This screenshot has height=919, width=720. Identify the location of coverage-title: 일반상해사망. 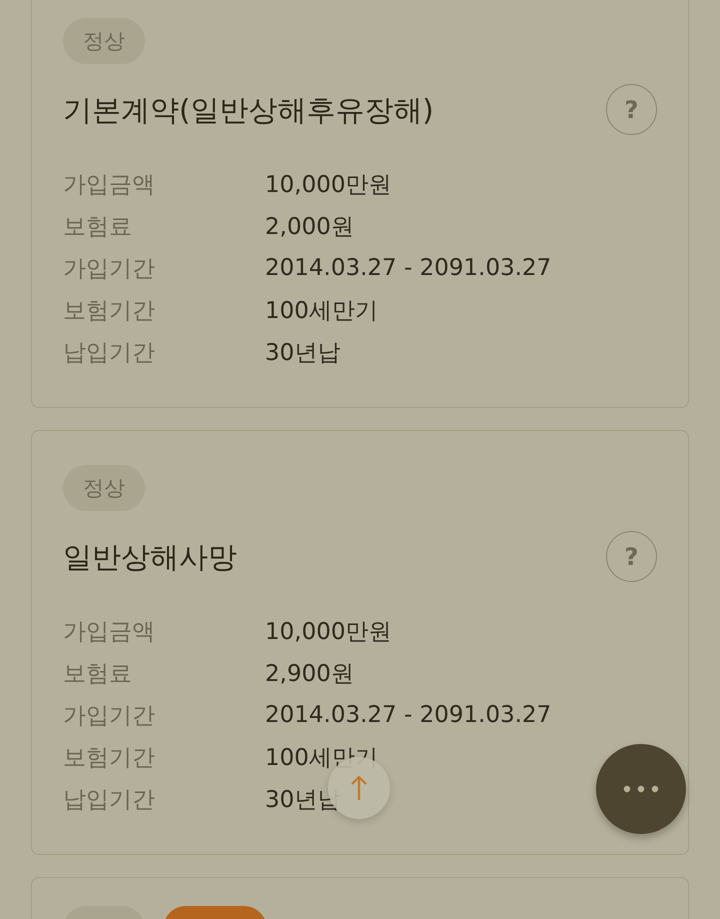
(150, 557).